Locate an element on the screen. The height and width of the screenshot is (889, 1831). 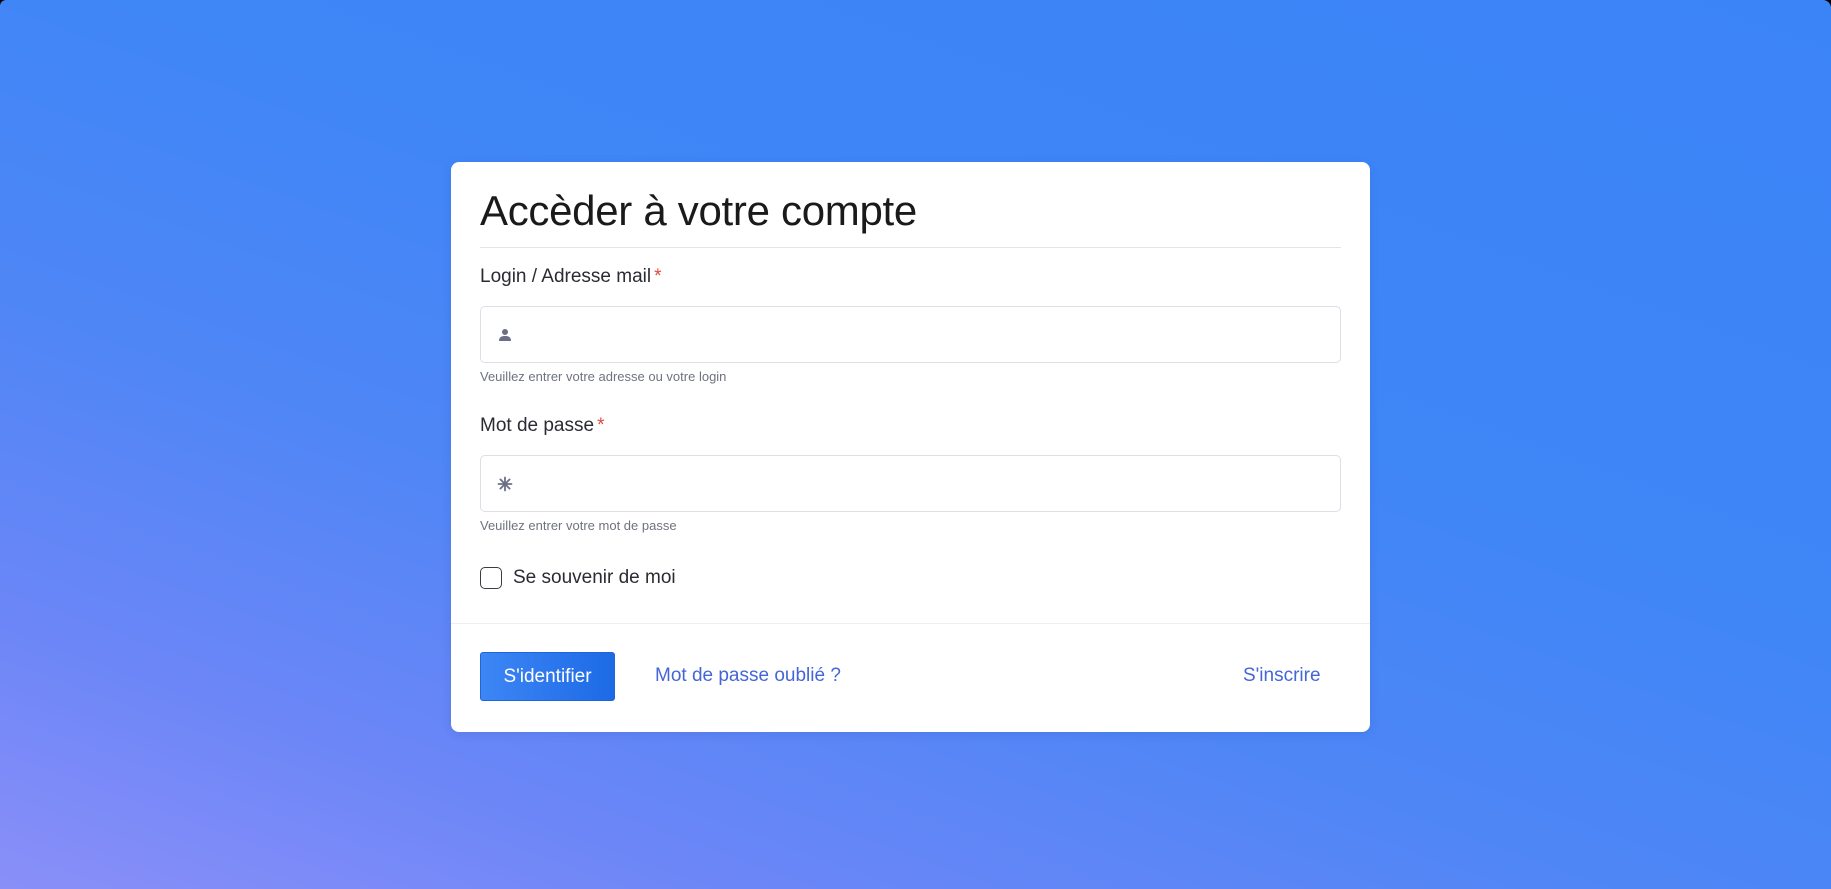
sign-in-button: S'identifier is located at coordinates (547, 676).